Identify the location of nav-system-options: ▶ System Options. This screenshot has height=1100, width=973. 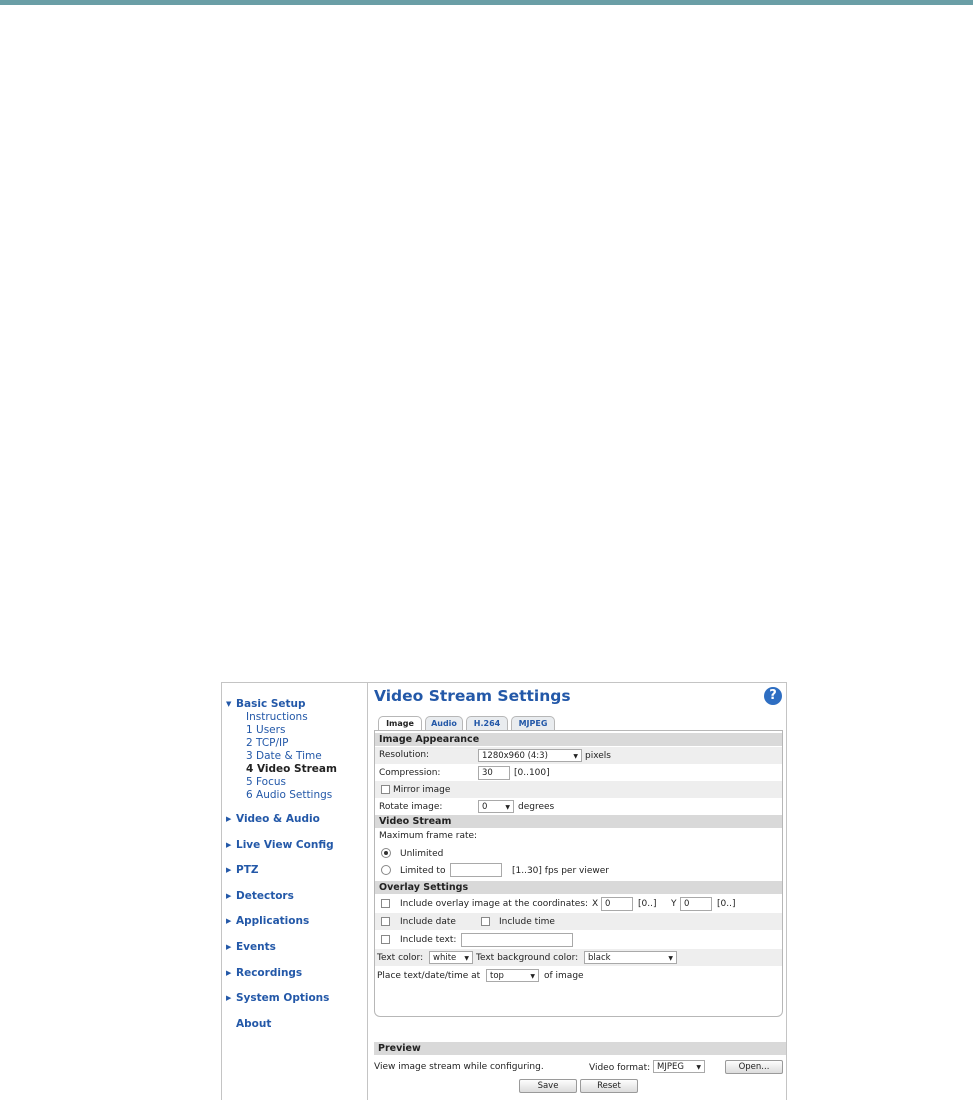
(277, 998).